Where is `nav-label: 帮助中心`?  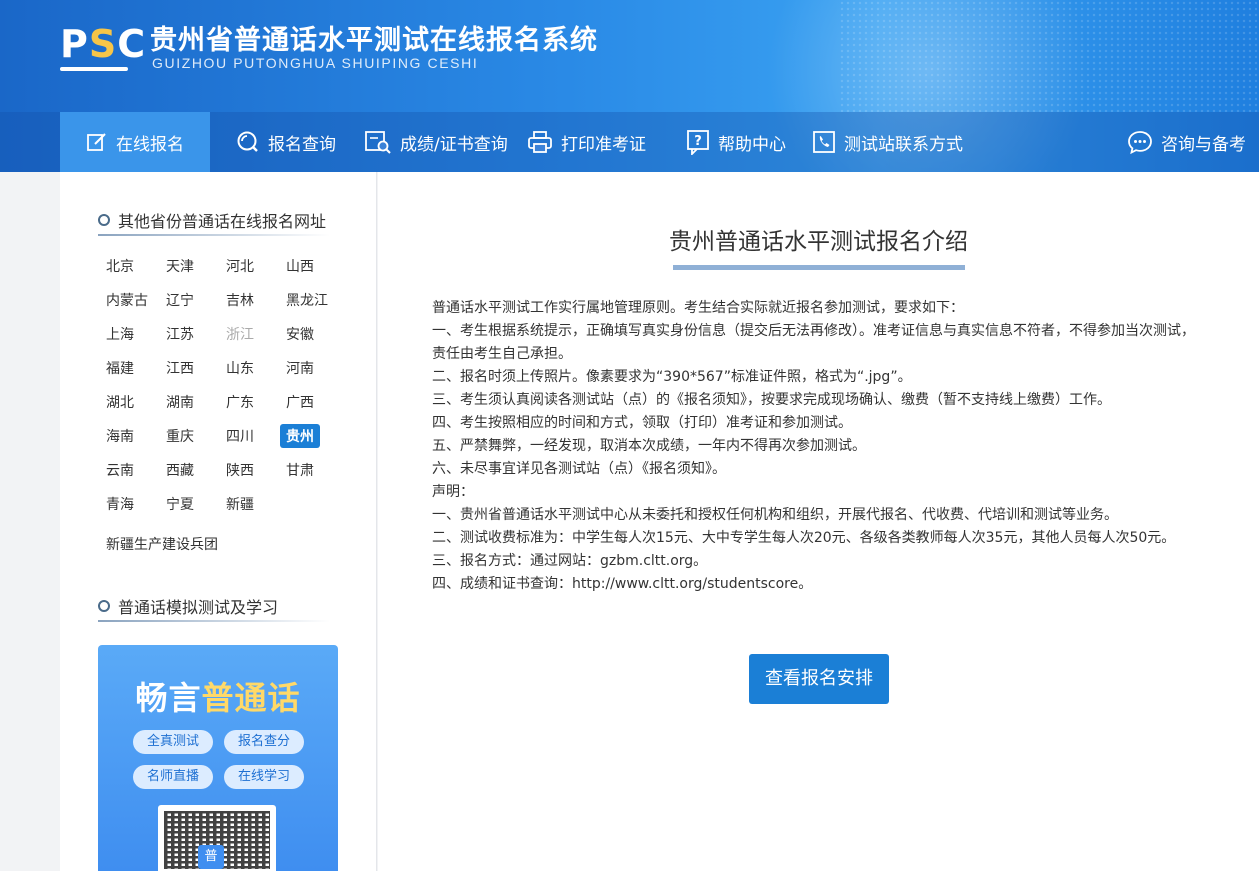 nav-label: 帮助中心 is located at coordinates (752, 144).